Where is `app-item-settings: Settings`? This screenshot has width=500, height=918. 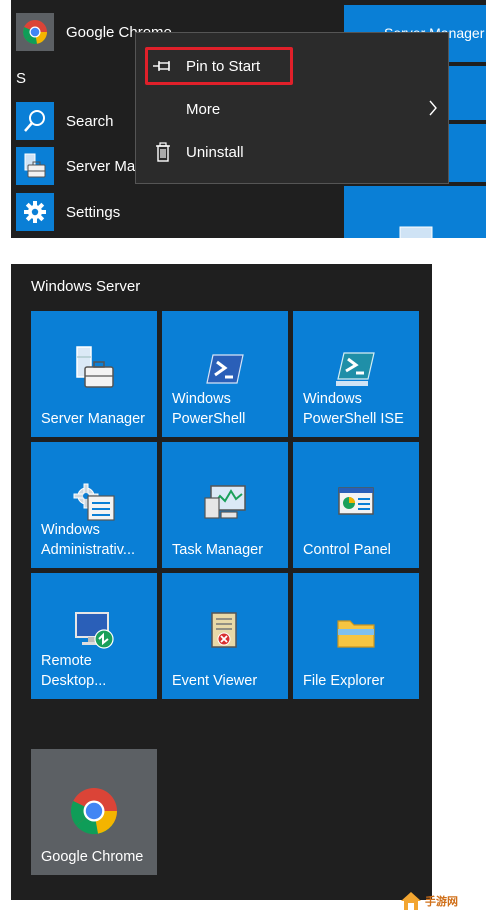 app-item-settings: Settings is located at coordinates (178, 212).